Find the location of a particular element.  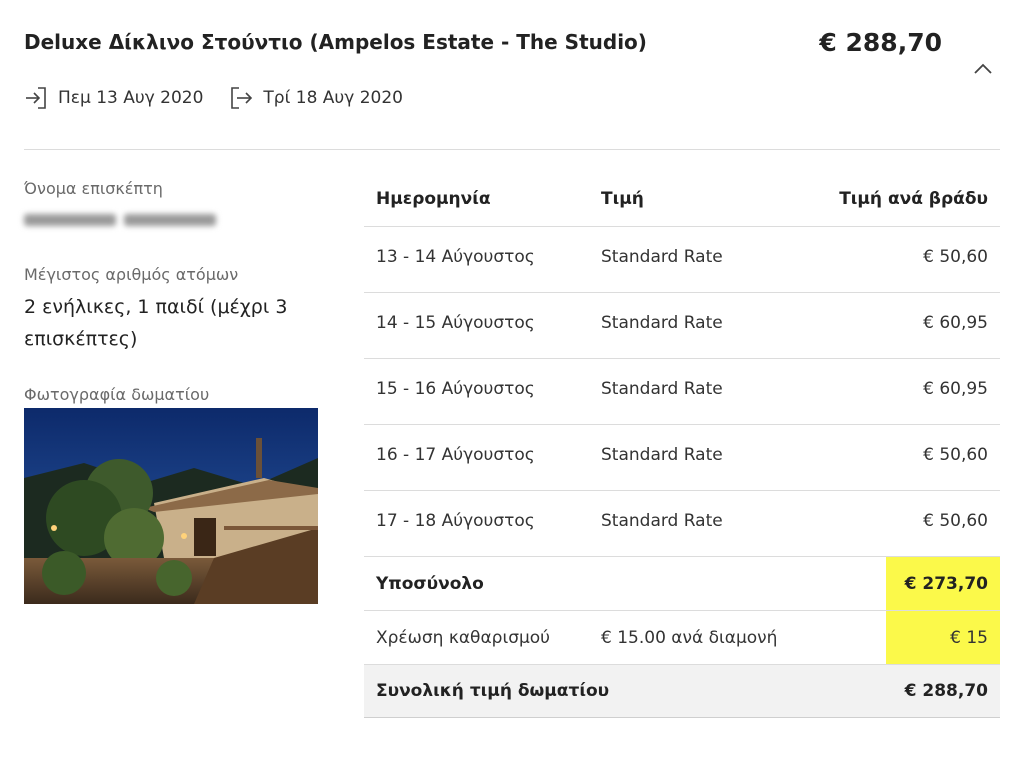

checkin-date-text: Πεμ 13 Αυγ 2020 is located at coordinates (131, 98).